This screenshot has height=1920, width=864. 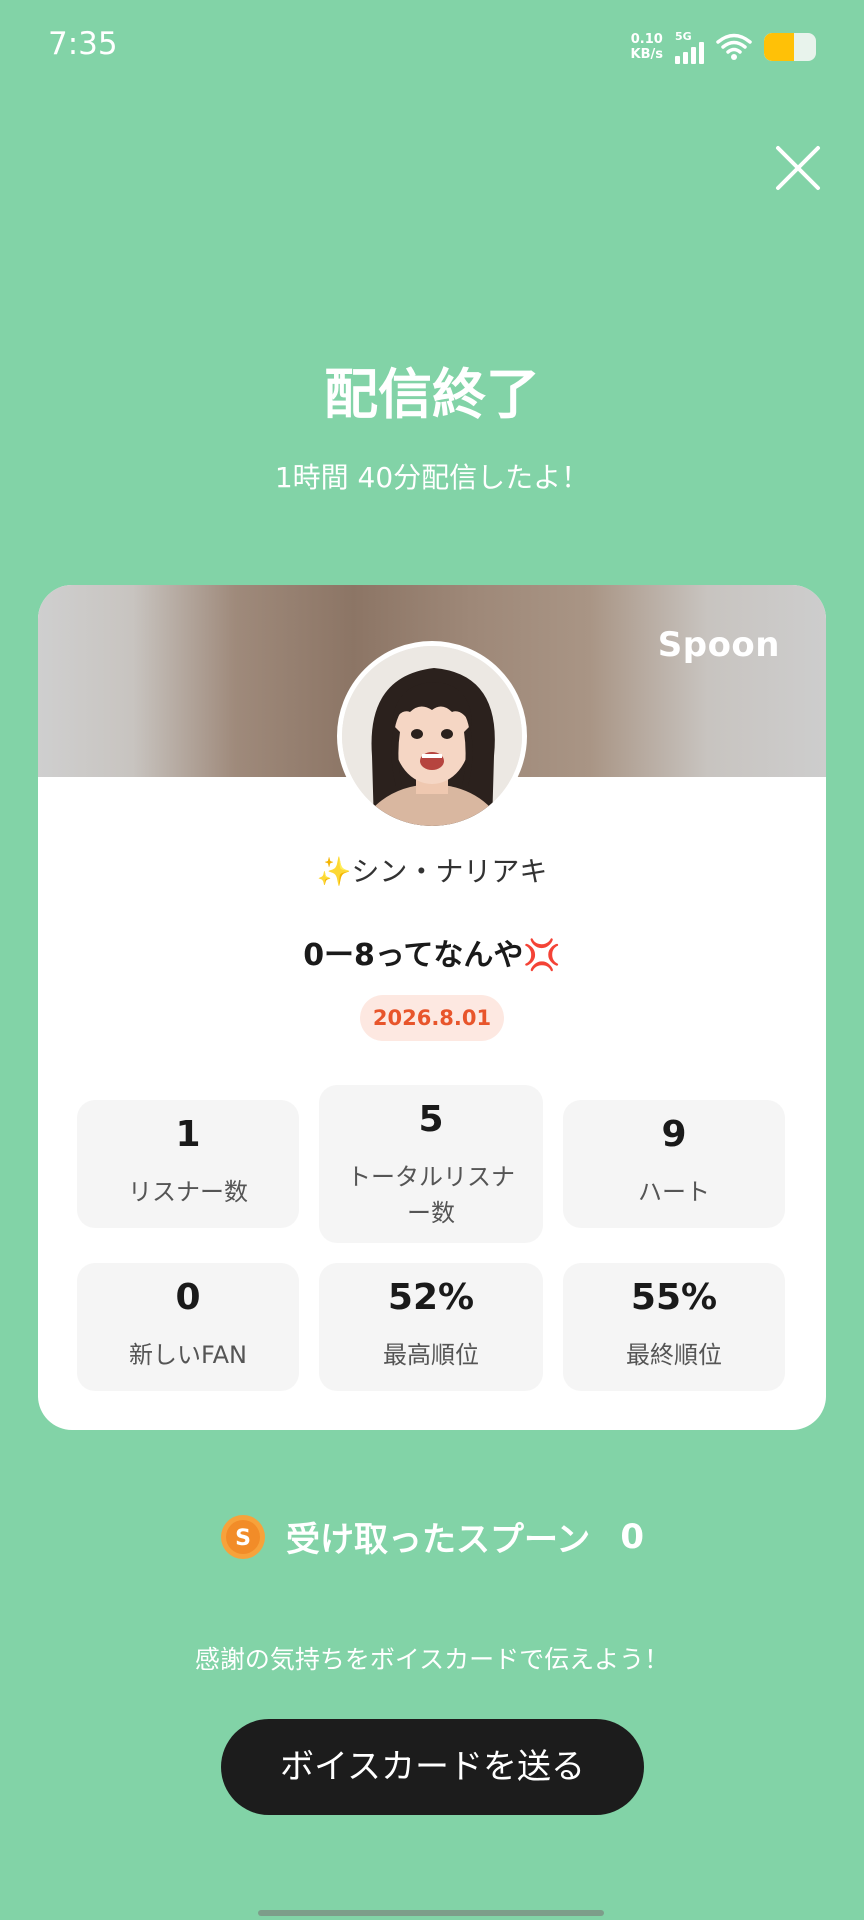 I want to click on spoons-label: 受け取ったスプーン, so click(x=438, y=1540).